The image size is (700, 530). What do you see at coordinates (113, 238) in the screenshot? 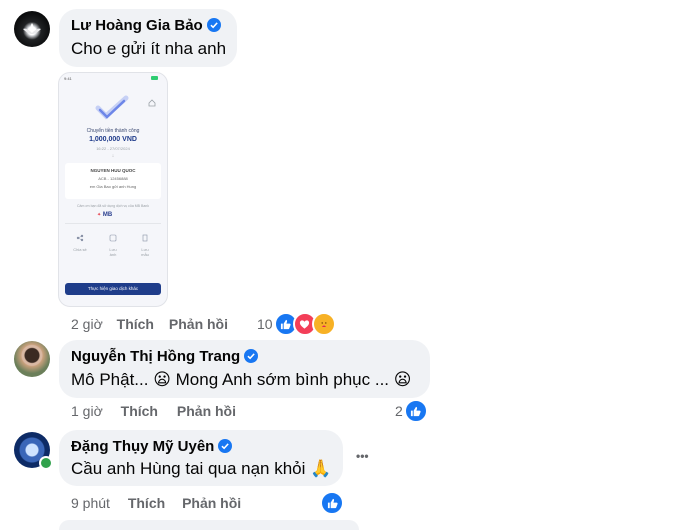
I see `image-icon` at bounding box center [113, 238].